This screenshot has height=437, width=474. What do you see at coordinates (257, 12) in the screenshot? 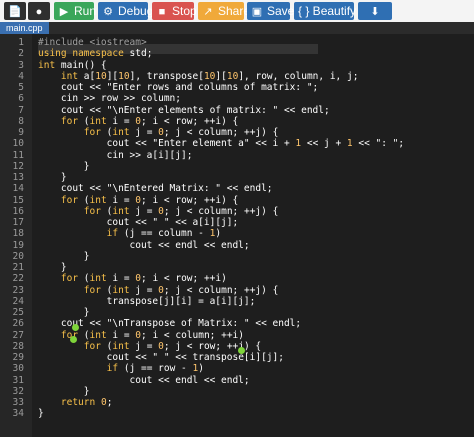
I see `save-icon: ▣` at bounding box center [257, 12].